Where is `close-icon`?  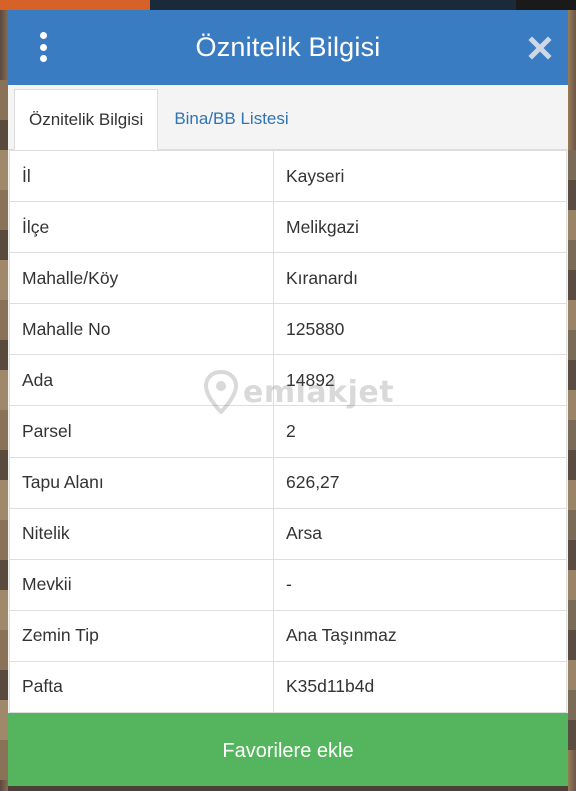 close-icon is located at coordinates (540, 48).